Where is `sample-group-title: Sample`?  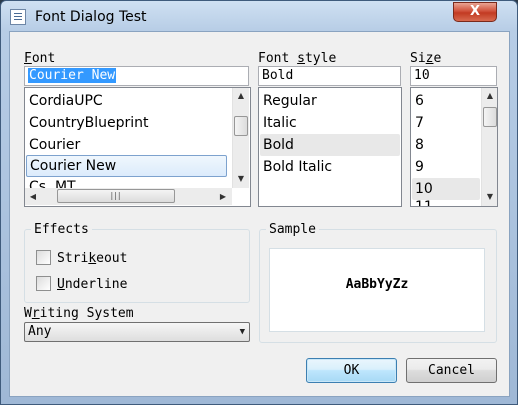 sample-group-title: Sample is located at coordinates (292, 229).